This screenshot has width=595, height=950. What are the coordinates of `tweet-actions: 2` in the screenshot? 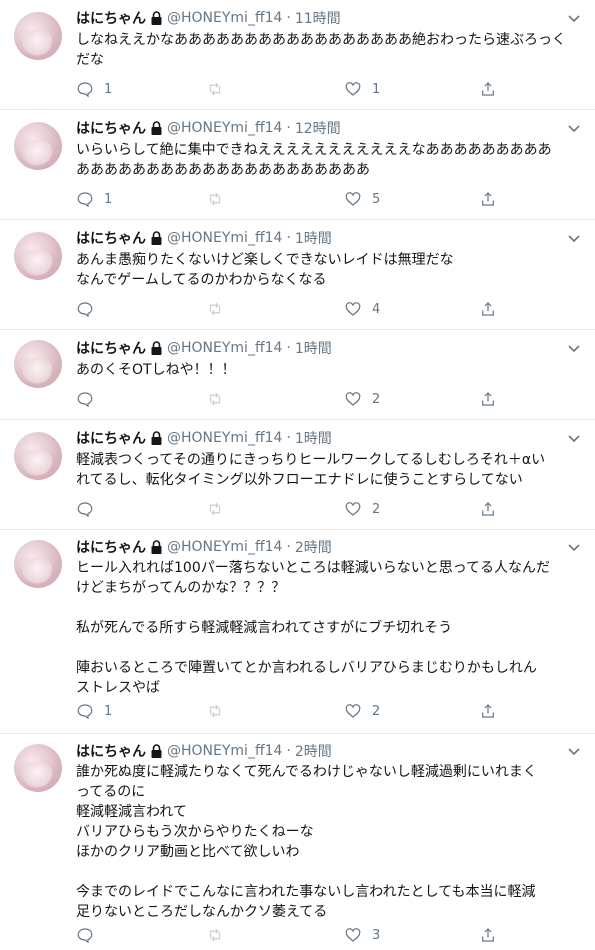 It's located at (296, 400).